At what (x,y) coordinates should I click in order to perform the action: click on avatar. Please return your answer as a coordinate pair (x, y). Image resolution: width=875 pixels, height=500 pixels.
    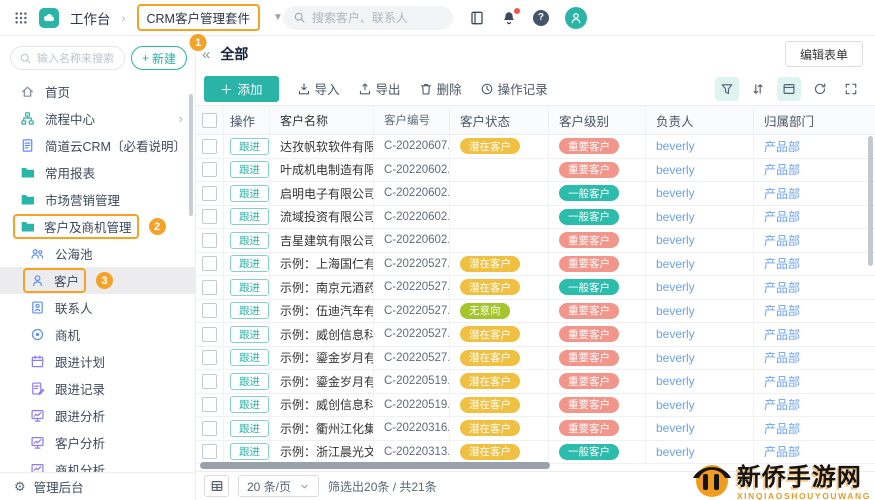
    Looking at the image, I should click on (575, 17).